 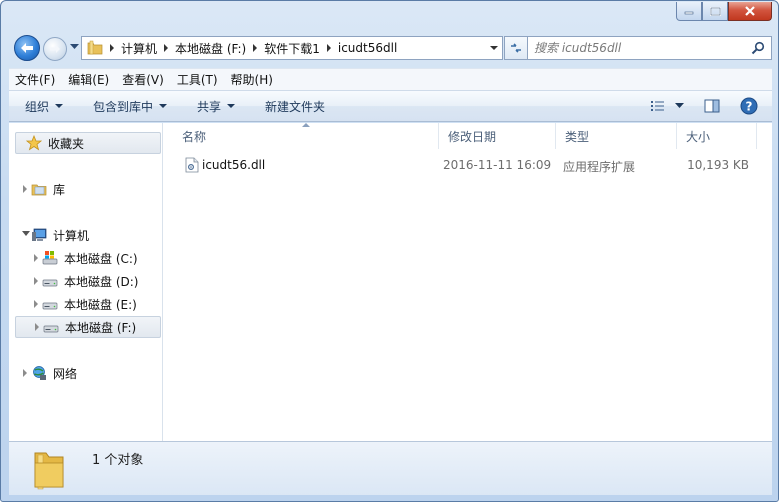 I want to click on sidebar-item-drive-c: 本地磁盘 (C:), so click(x=90, y=258).